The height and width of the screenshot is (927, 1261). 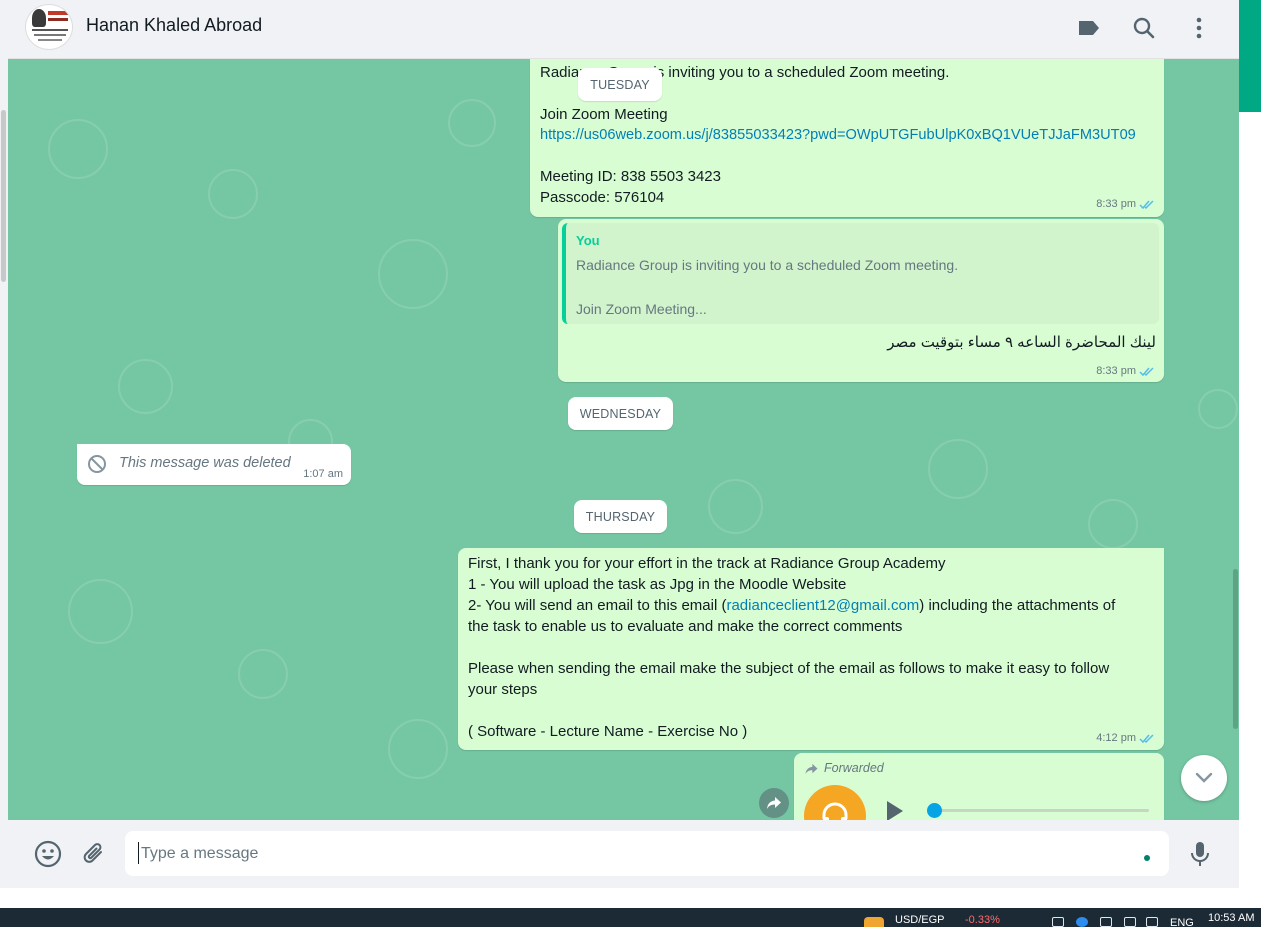 I want to click on composer, so click(x=623, y=854).